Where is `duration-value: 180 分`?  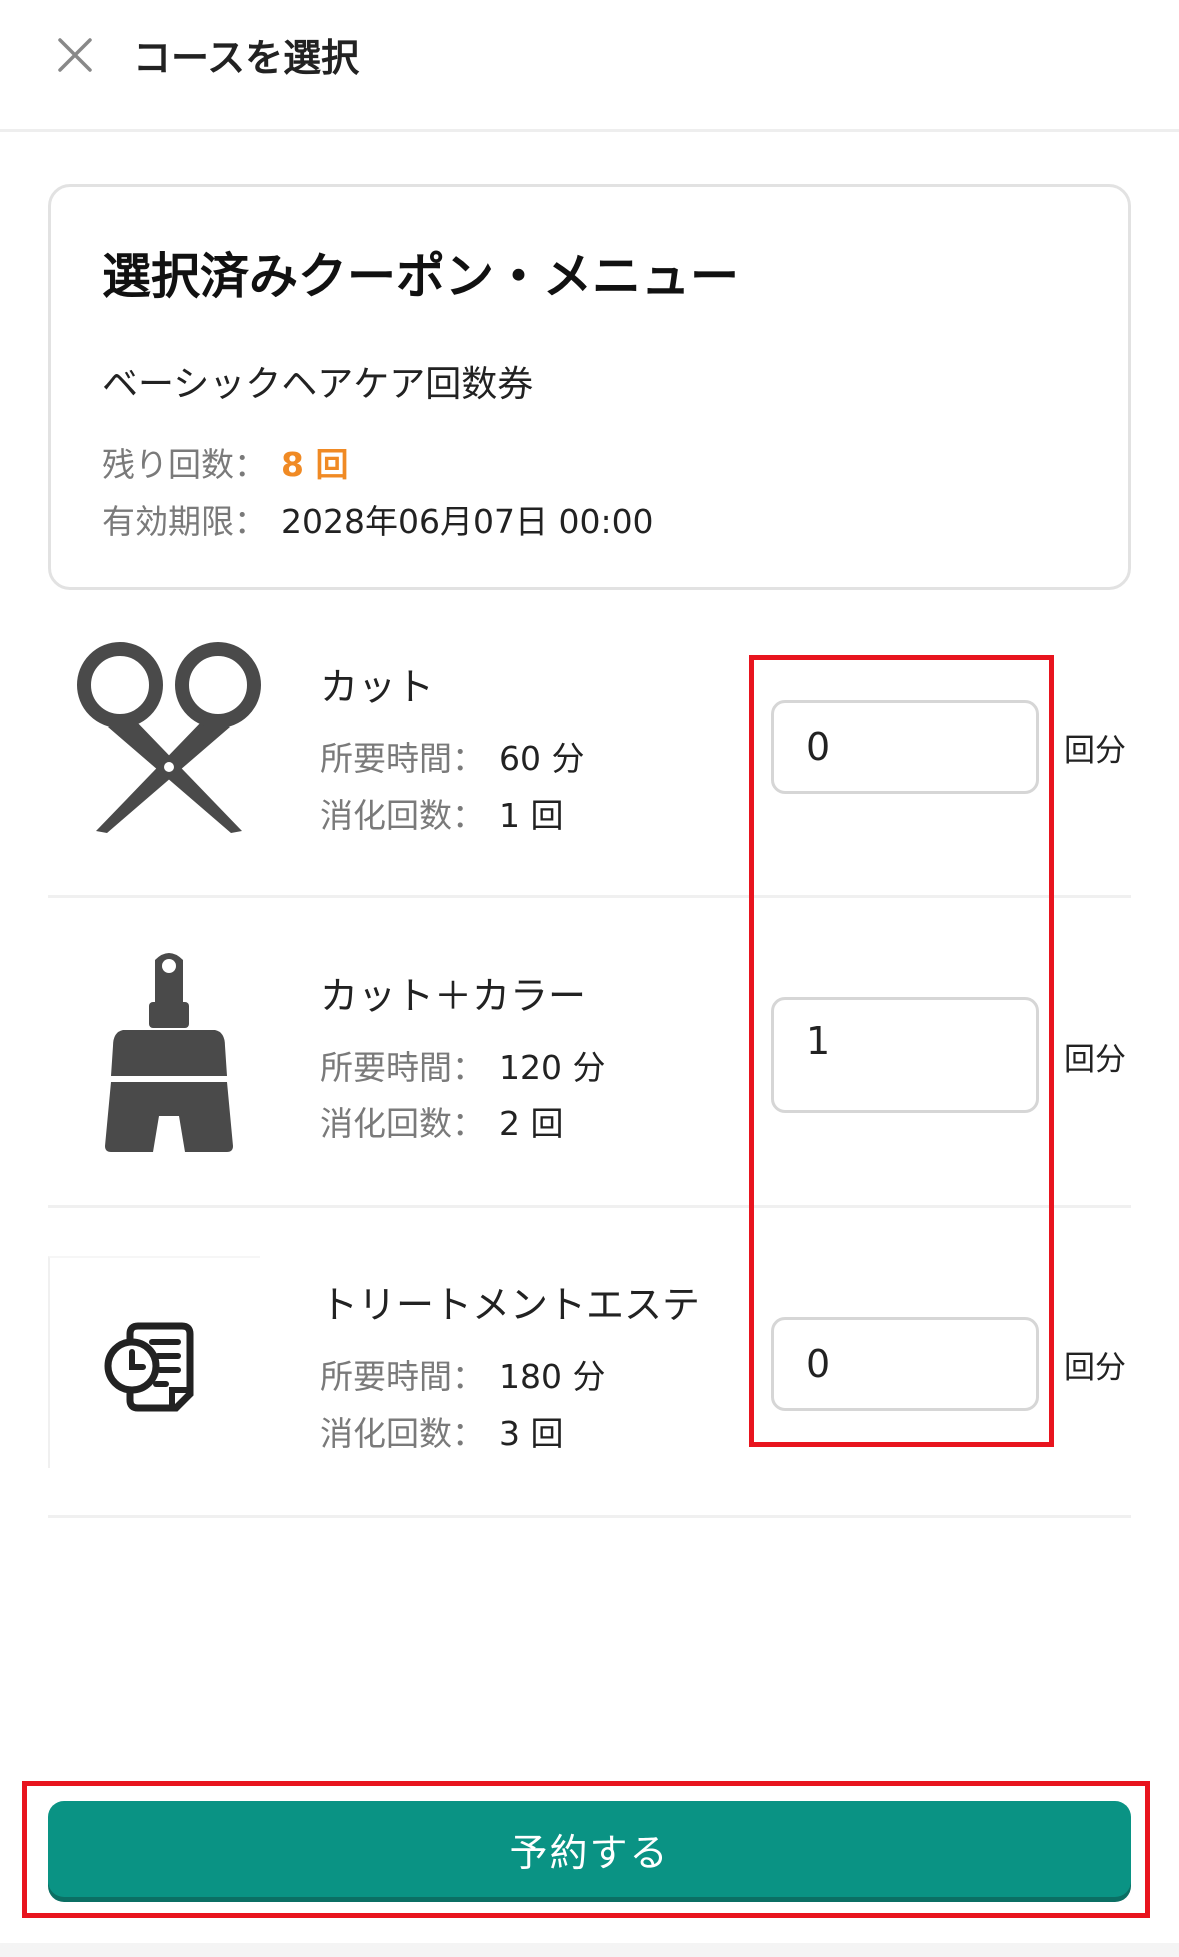 duration-value: 180 分 is located at coordinates (552, 1376).